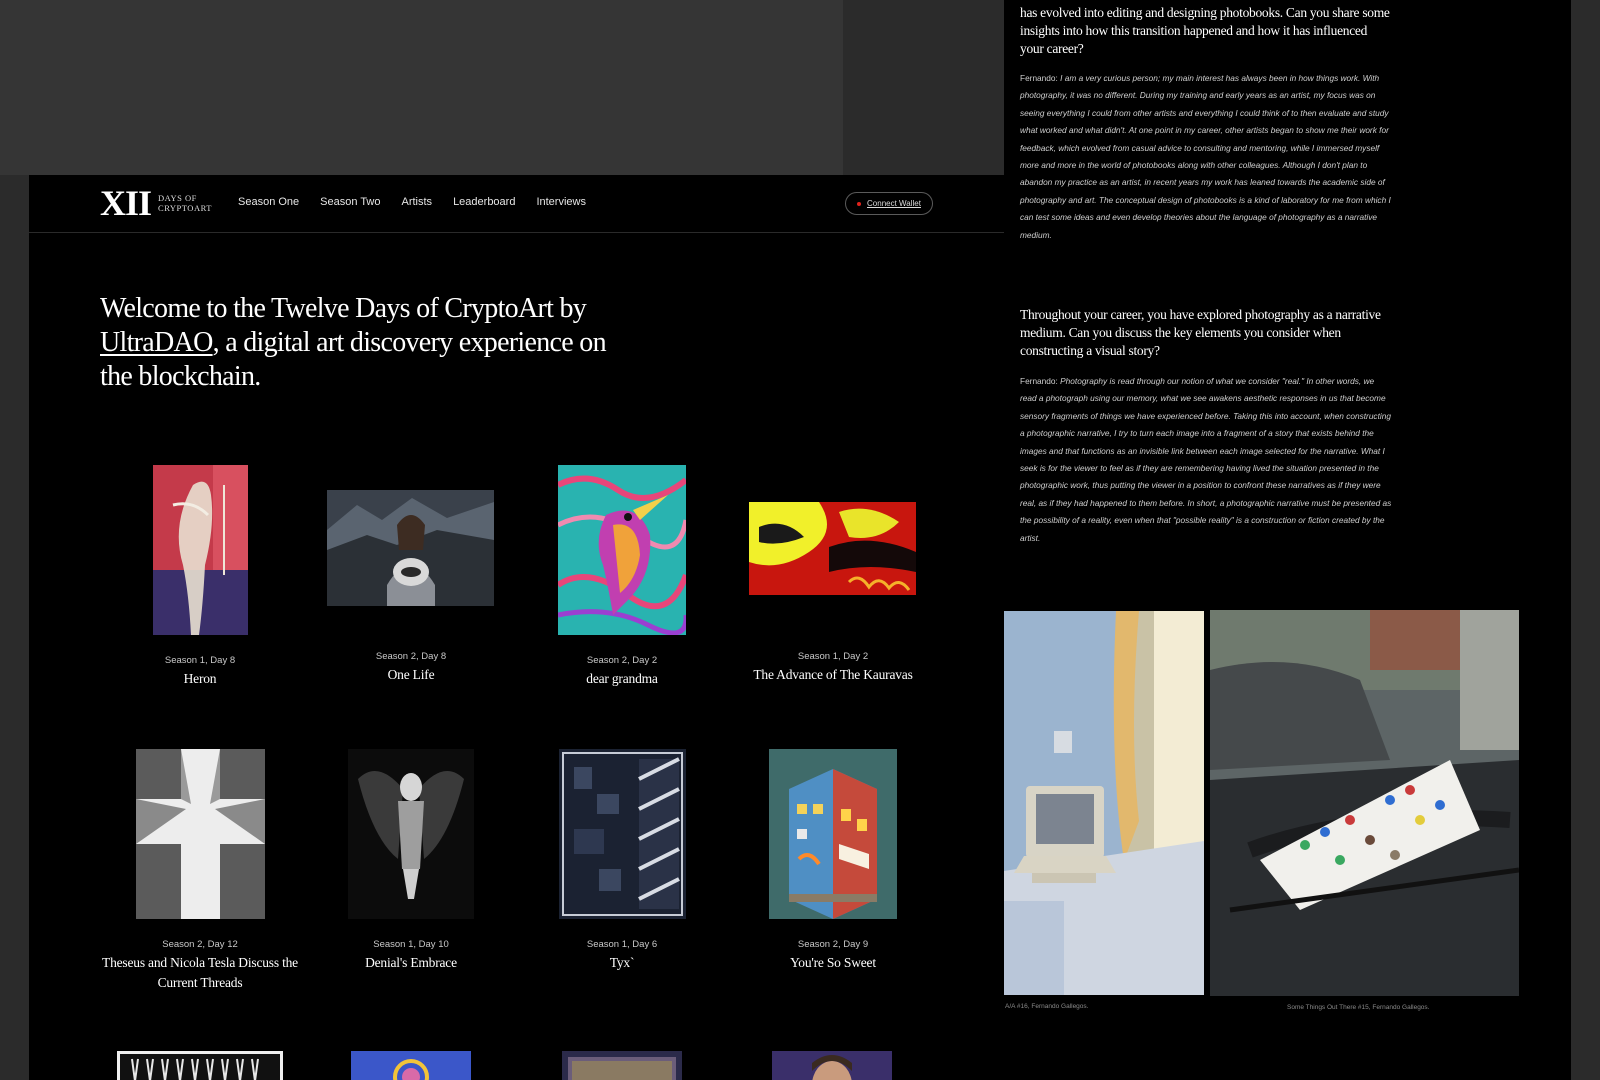 The height and width of the screenshot is (1080, 1600). I want to click on card-meta: Season 1, Day 6, so click(622, 944).